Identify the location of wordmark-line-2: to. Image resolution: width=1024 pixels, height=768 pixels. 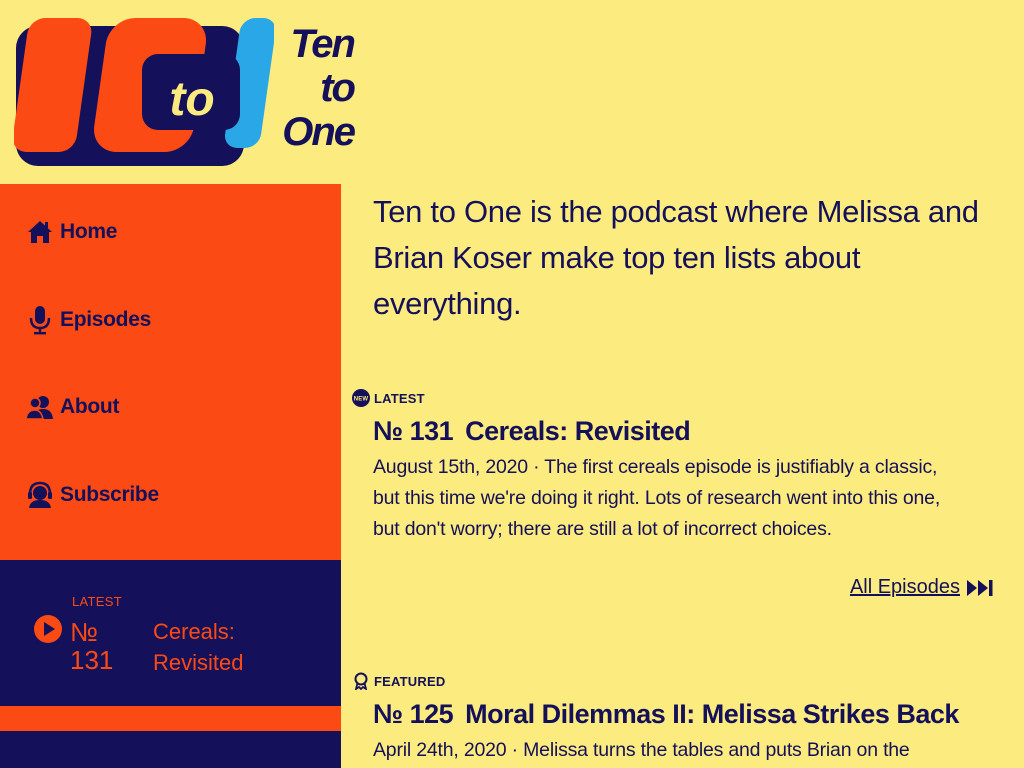
(338, 88).